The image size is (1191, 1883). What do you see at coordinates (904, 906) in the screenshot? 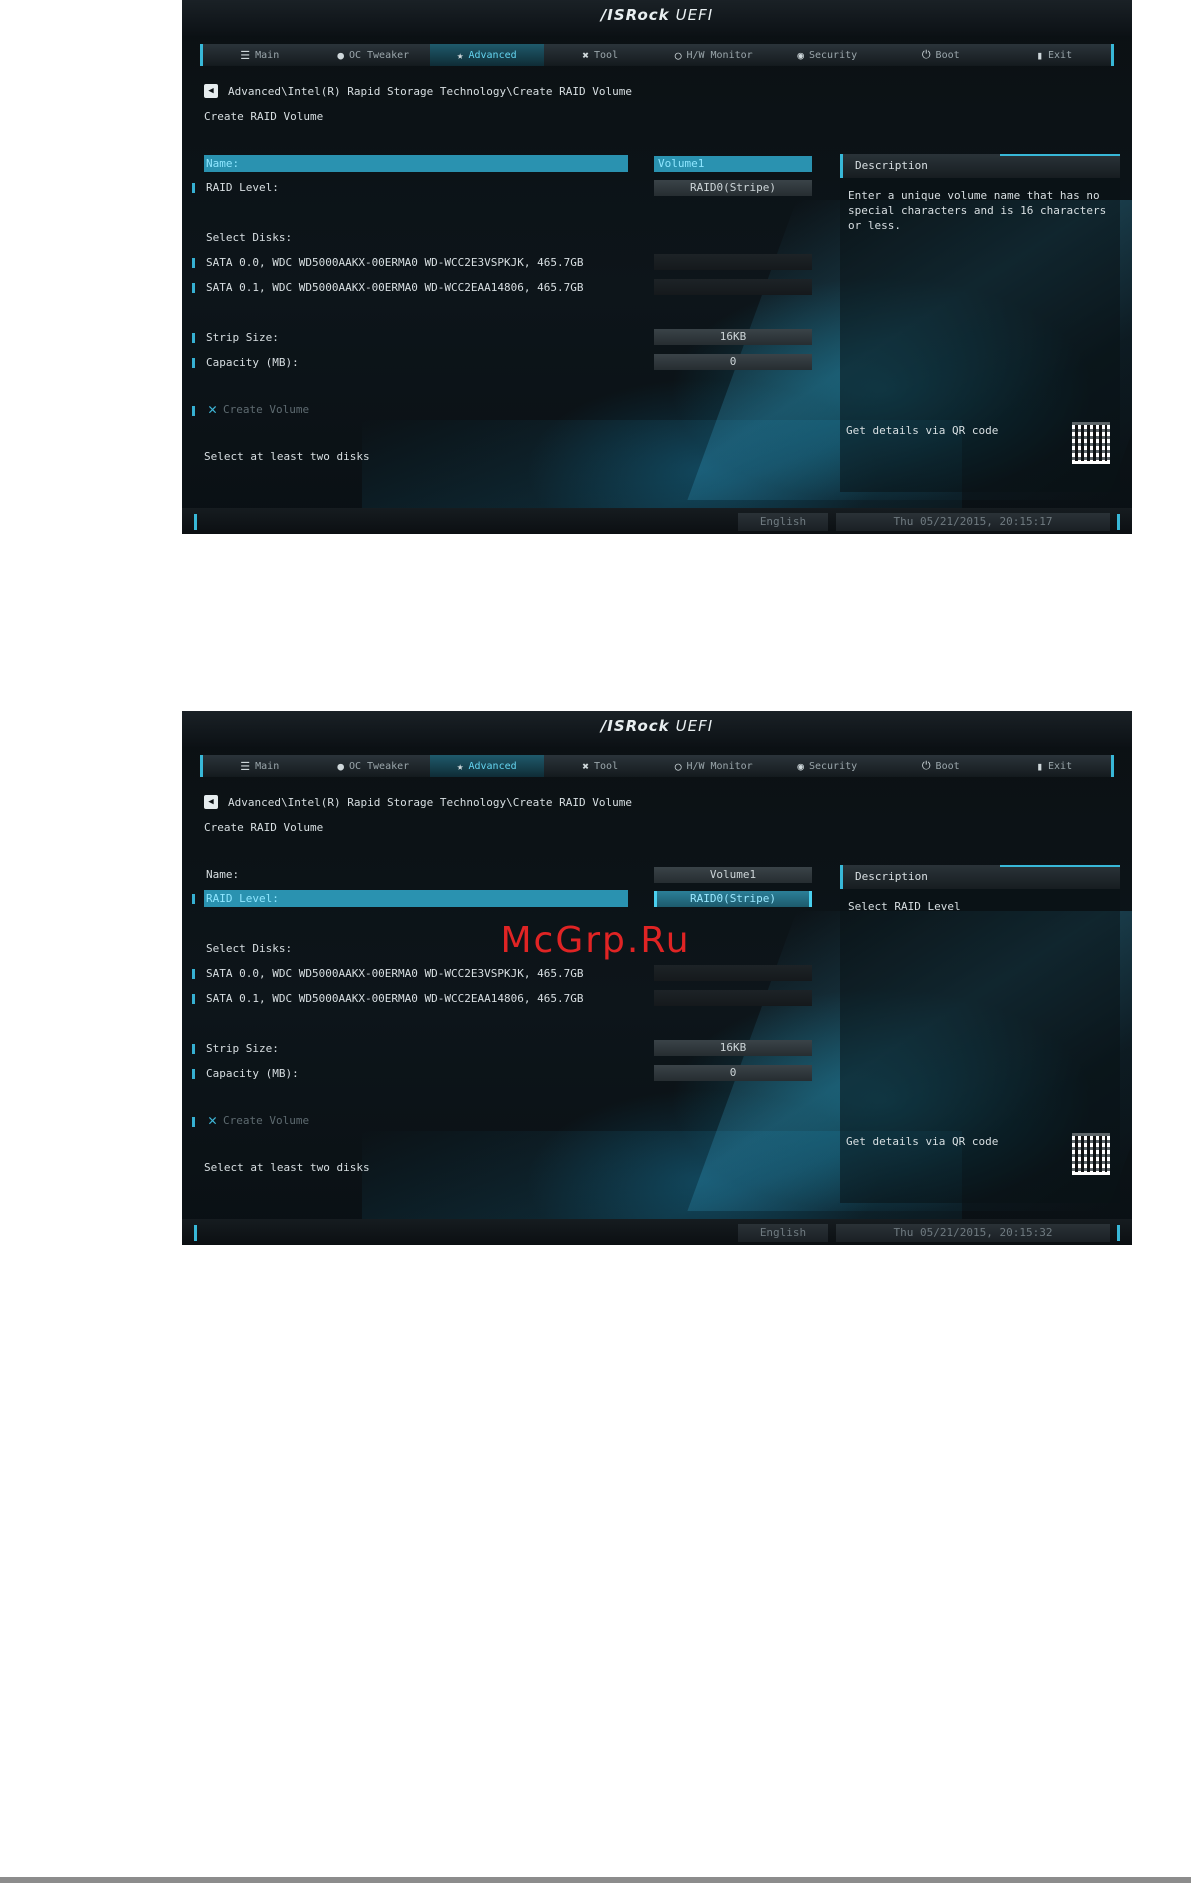
I see `description-text: Select RAID Level` at bounding box center [904, 906].